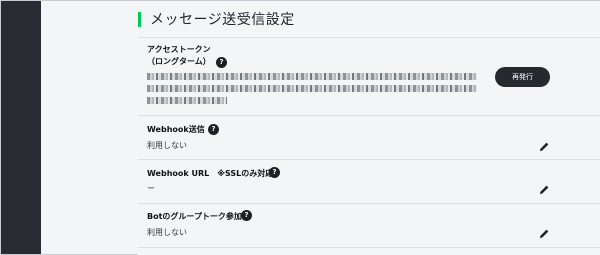  I want to click on access-token-label: アクセストークン （ロングターム）, so click(179, 55).